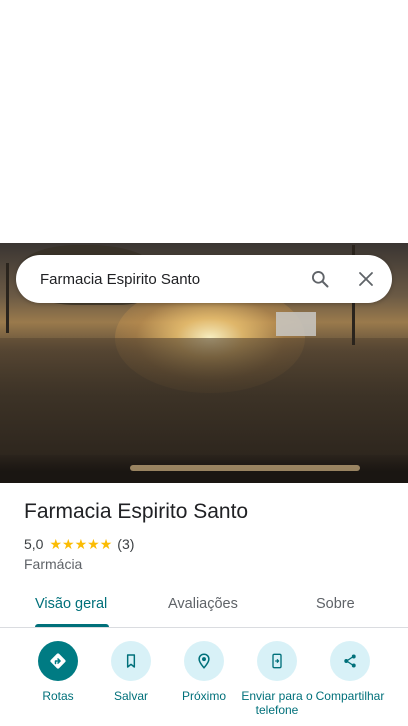 Image resolution: width=408 pixels, height=726 pixels. I want to click on tab-reviews: Avaliações, so click(203, 604).